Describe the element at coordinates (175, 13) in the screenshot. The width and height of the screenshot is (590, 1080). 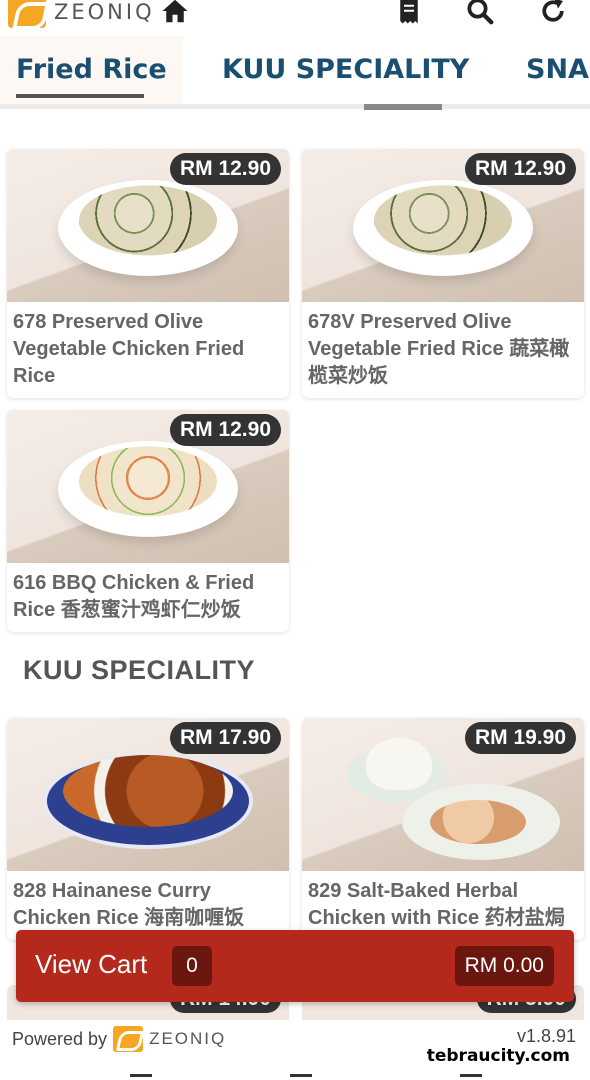
I see `home-icon` at that location.